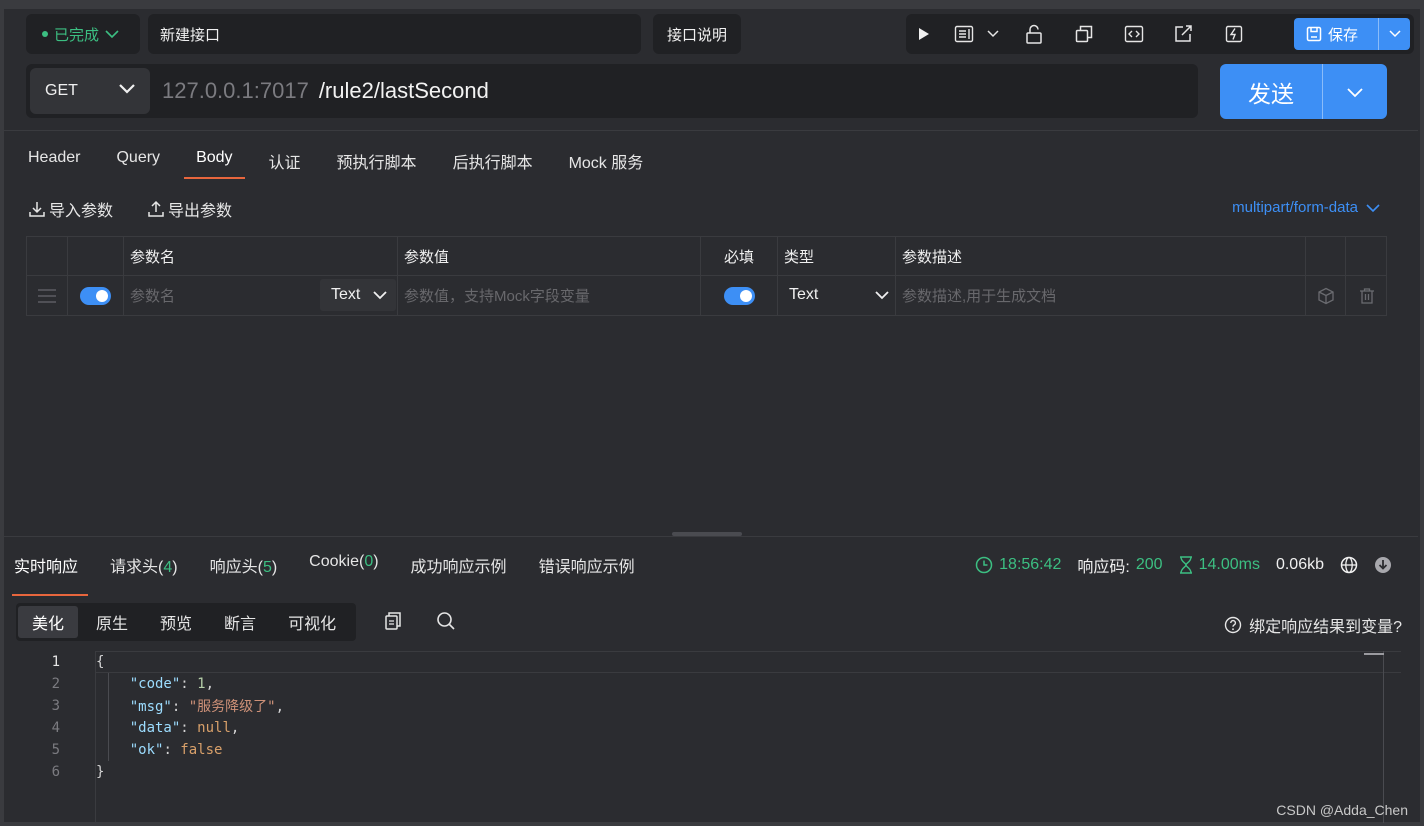 The image size is (1424, 826). What do you see at coordinates (358, 295) in the screenshot?
I see `field-type-select: Text` at bounding box center [358, 295].